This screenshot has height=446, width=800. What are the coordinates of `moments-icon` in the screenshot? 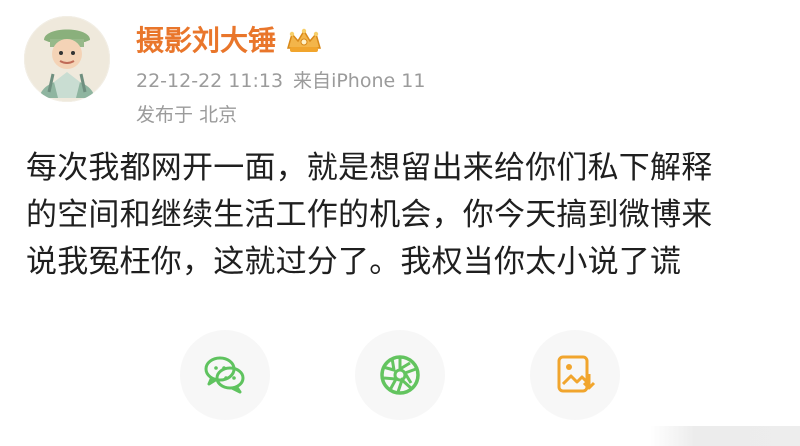 It's located at (400, 375).